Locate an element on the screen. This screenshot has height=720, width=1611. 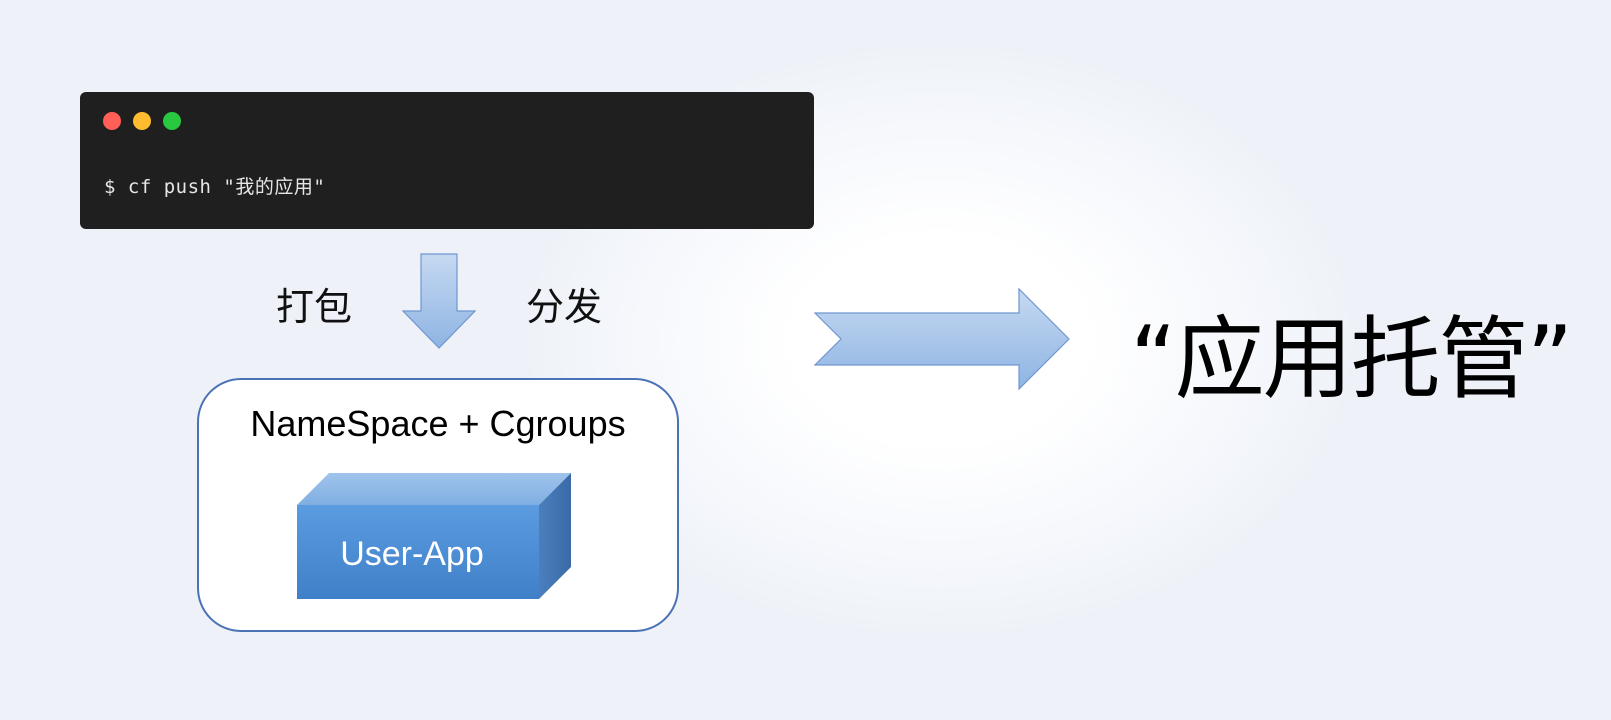
distribute-label: 分发 is located at coordinates (564, 307).